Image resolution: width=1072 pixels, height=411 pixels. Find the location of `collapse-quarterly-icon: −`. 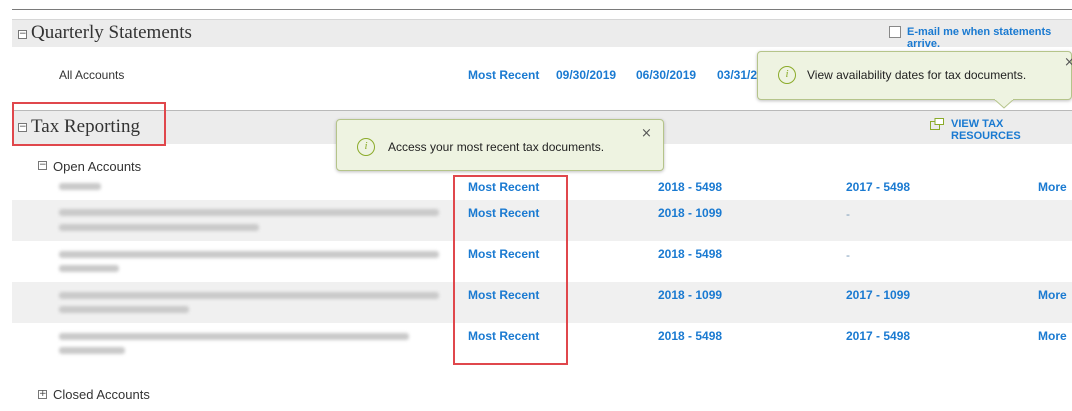

collapse-quarterly-icon: − is located at coordinates (22, 34).